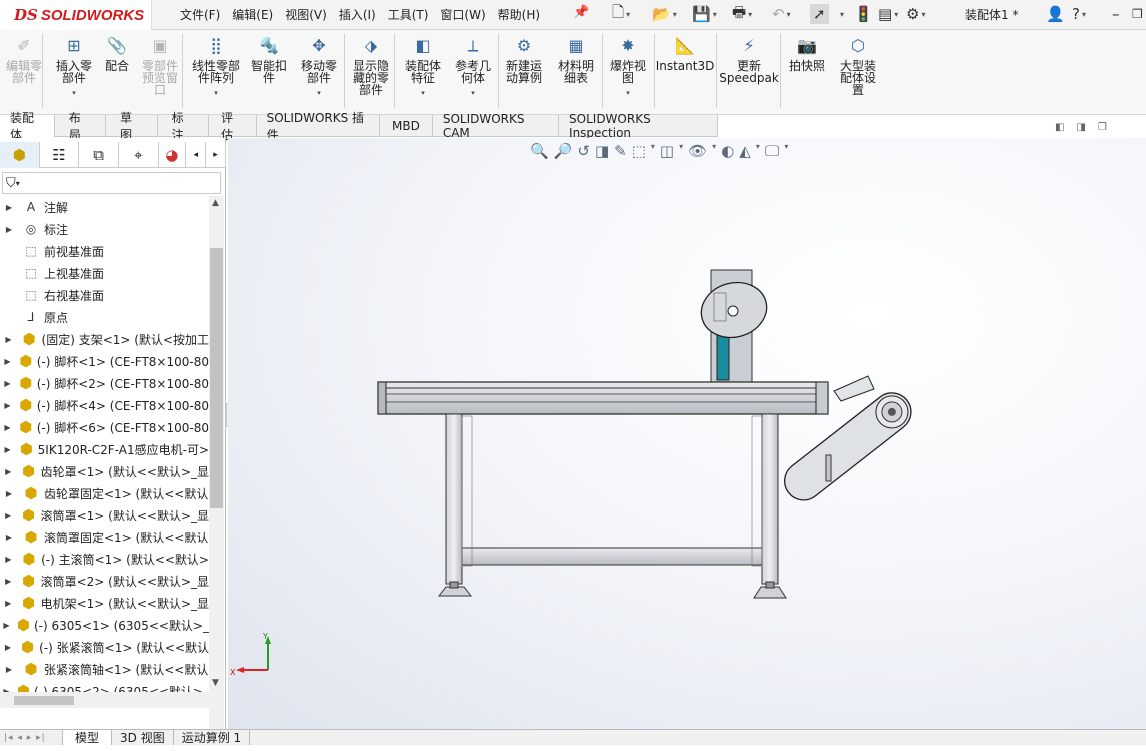  I want to click on menu-file: 文件(F), so click(200, 14).